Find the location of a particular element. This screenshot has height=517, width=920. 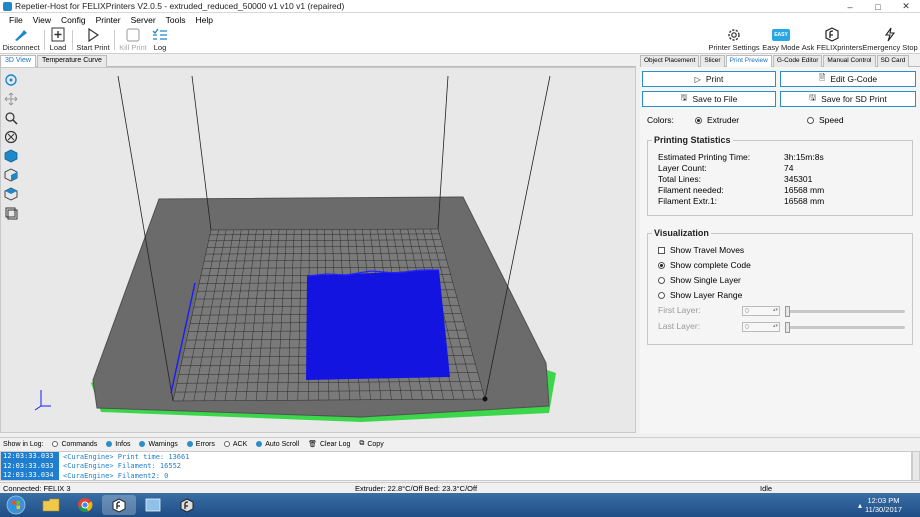

easy-mode-button: EASY Easy Mode is located at coordinates (781, 40).